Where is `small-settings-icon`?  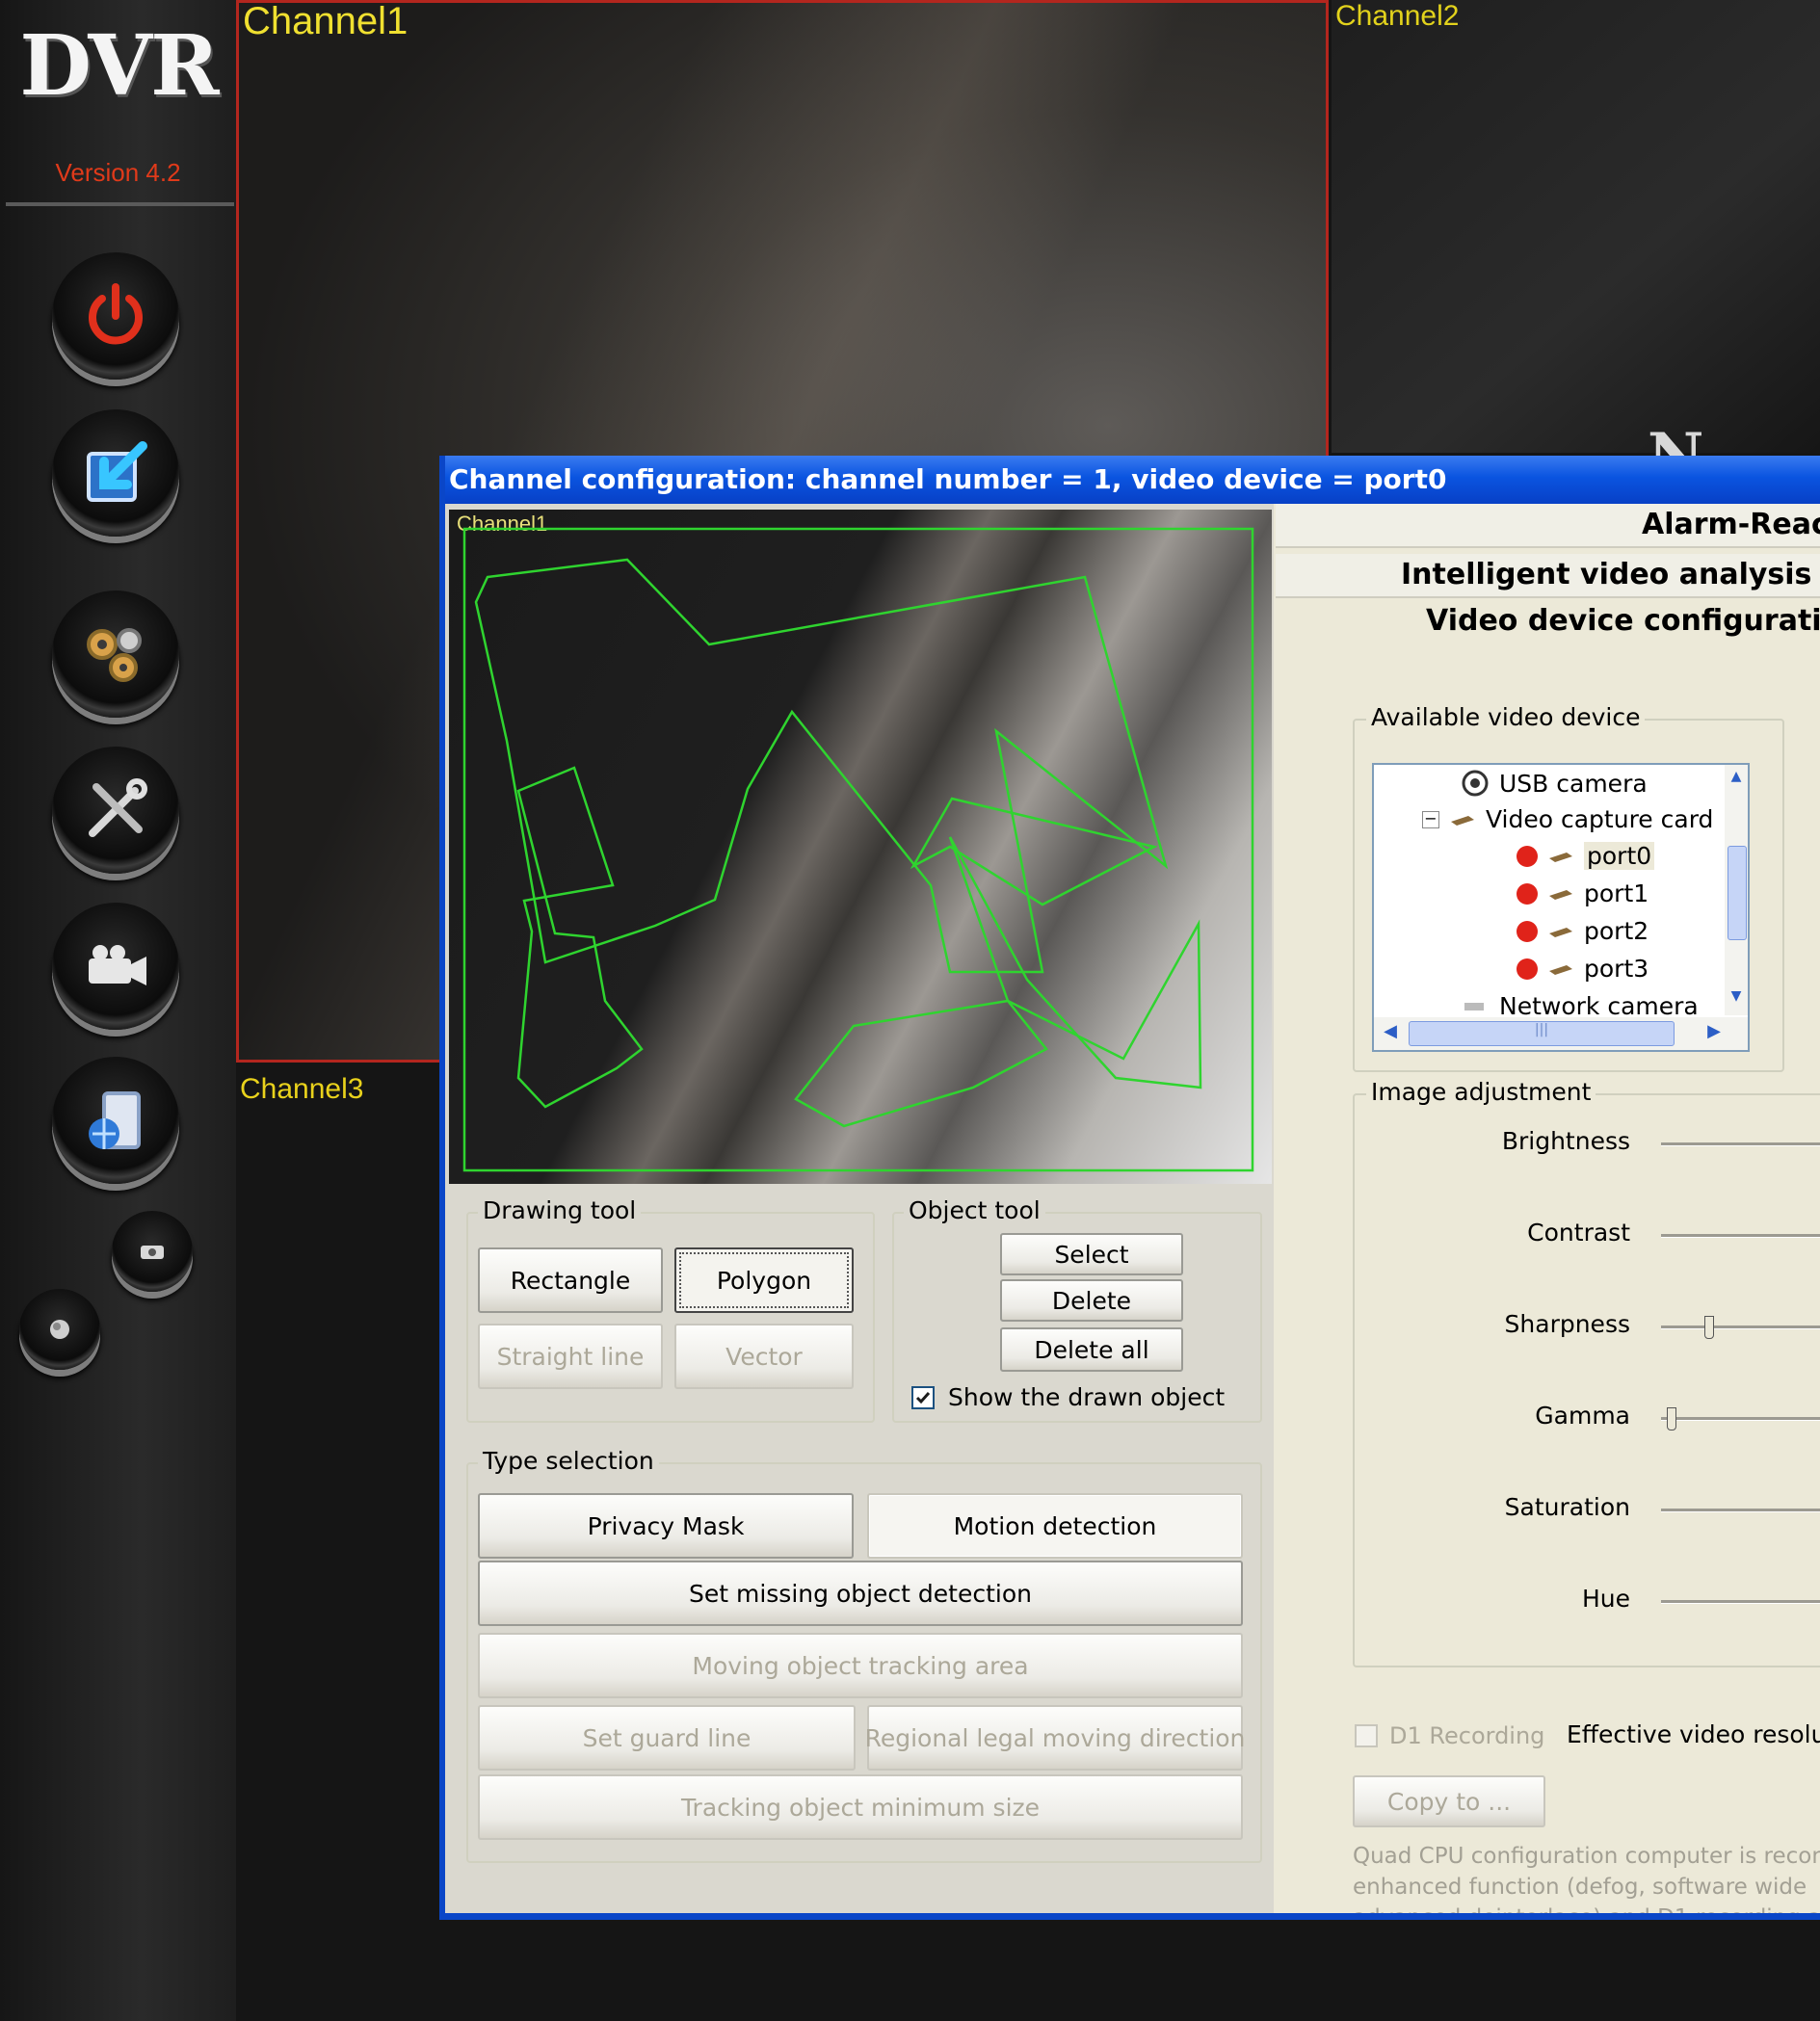
small-settings-icon is located at coordinates (153, 1252).